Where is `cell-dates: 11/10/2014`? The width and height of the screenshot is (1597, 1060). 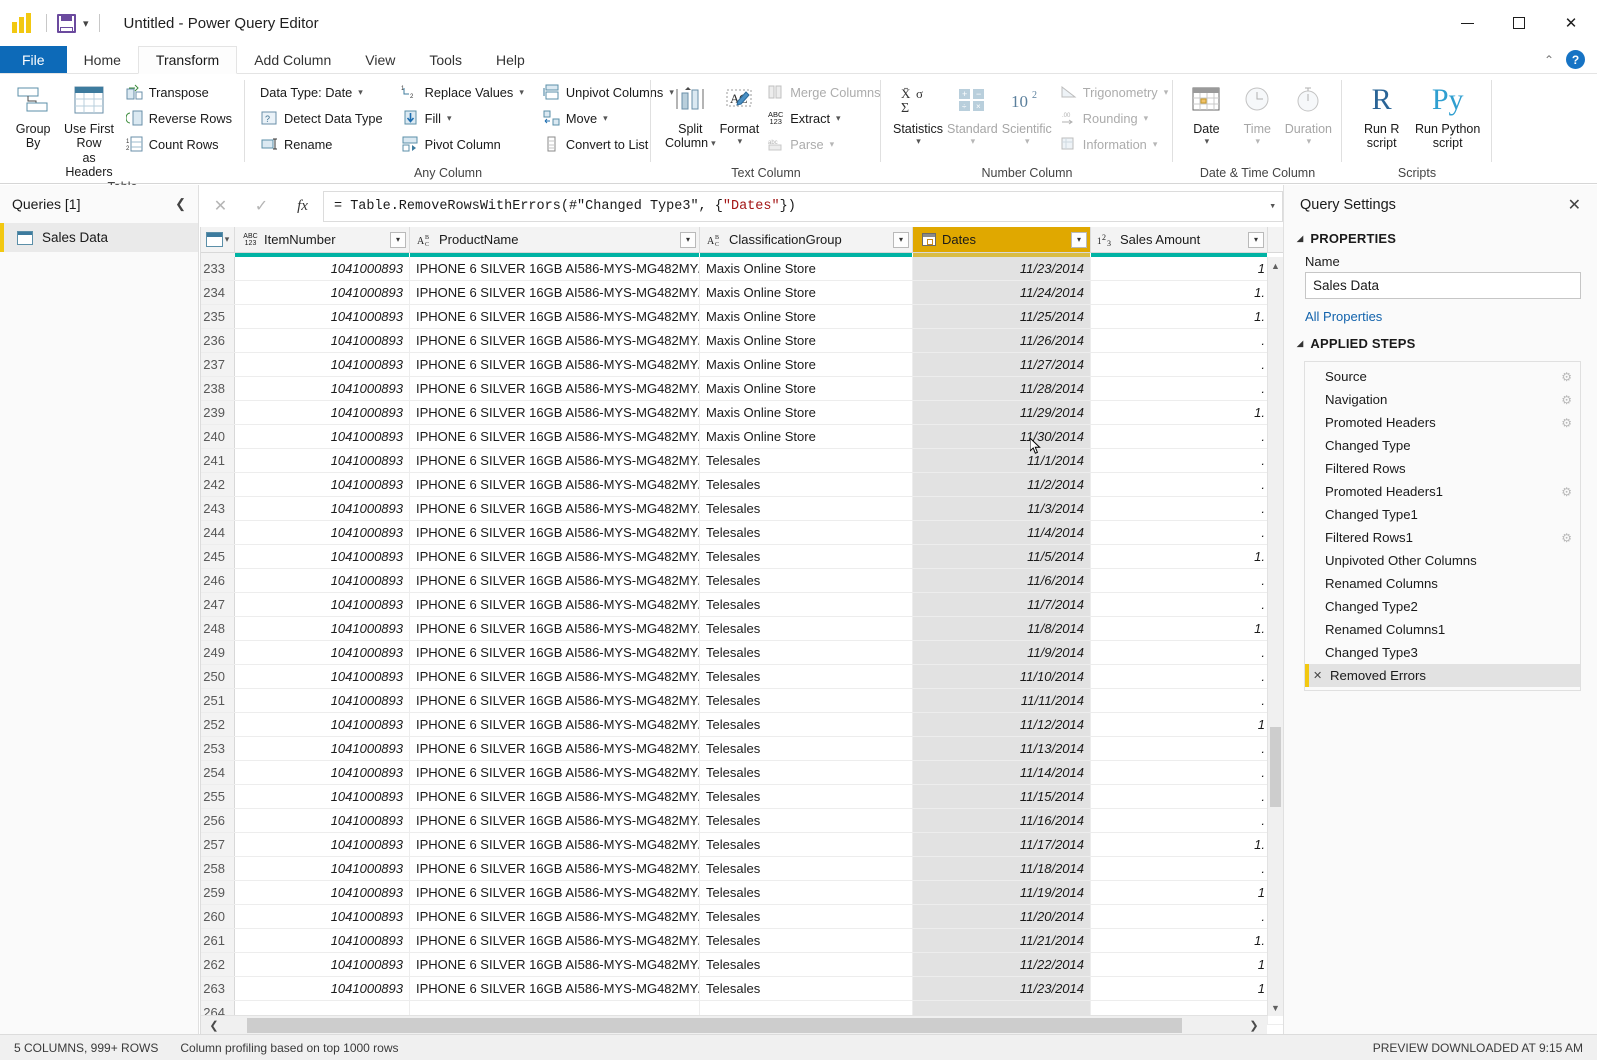 cell-dates: 11/10/2014 is located at coordinates (1002, 676).